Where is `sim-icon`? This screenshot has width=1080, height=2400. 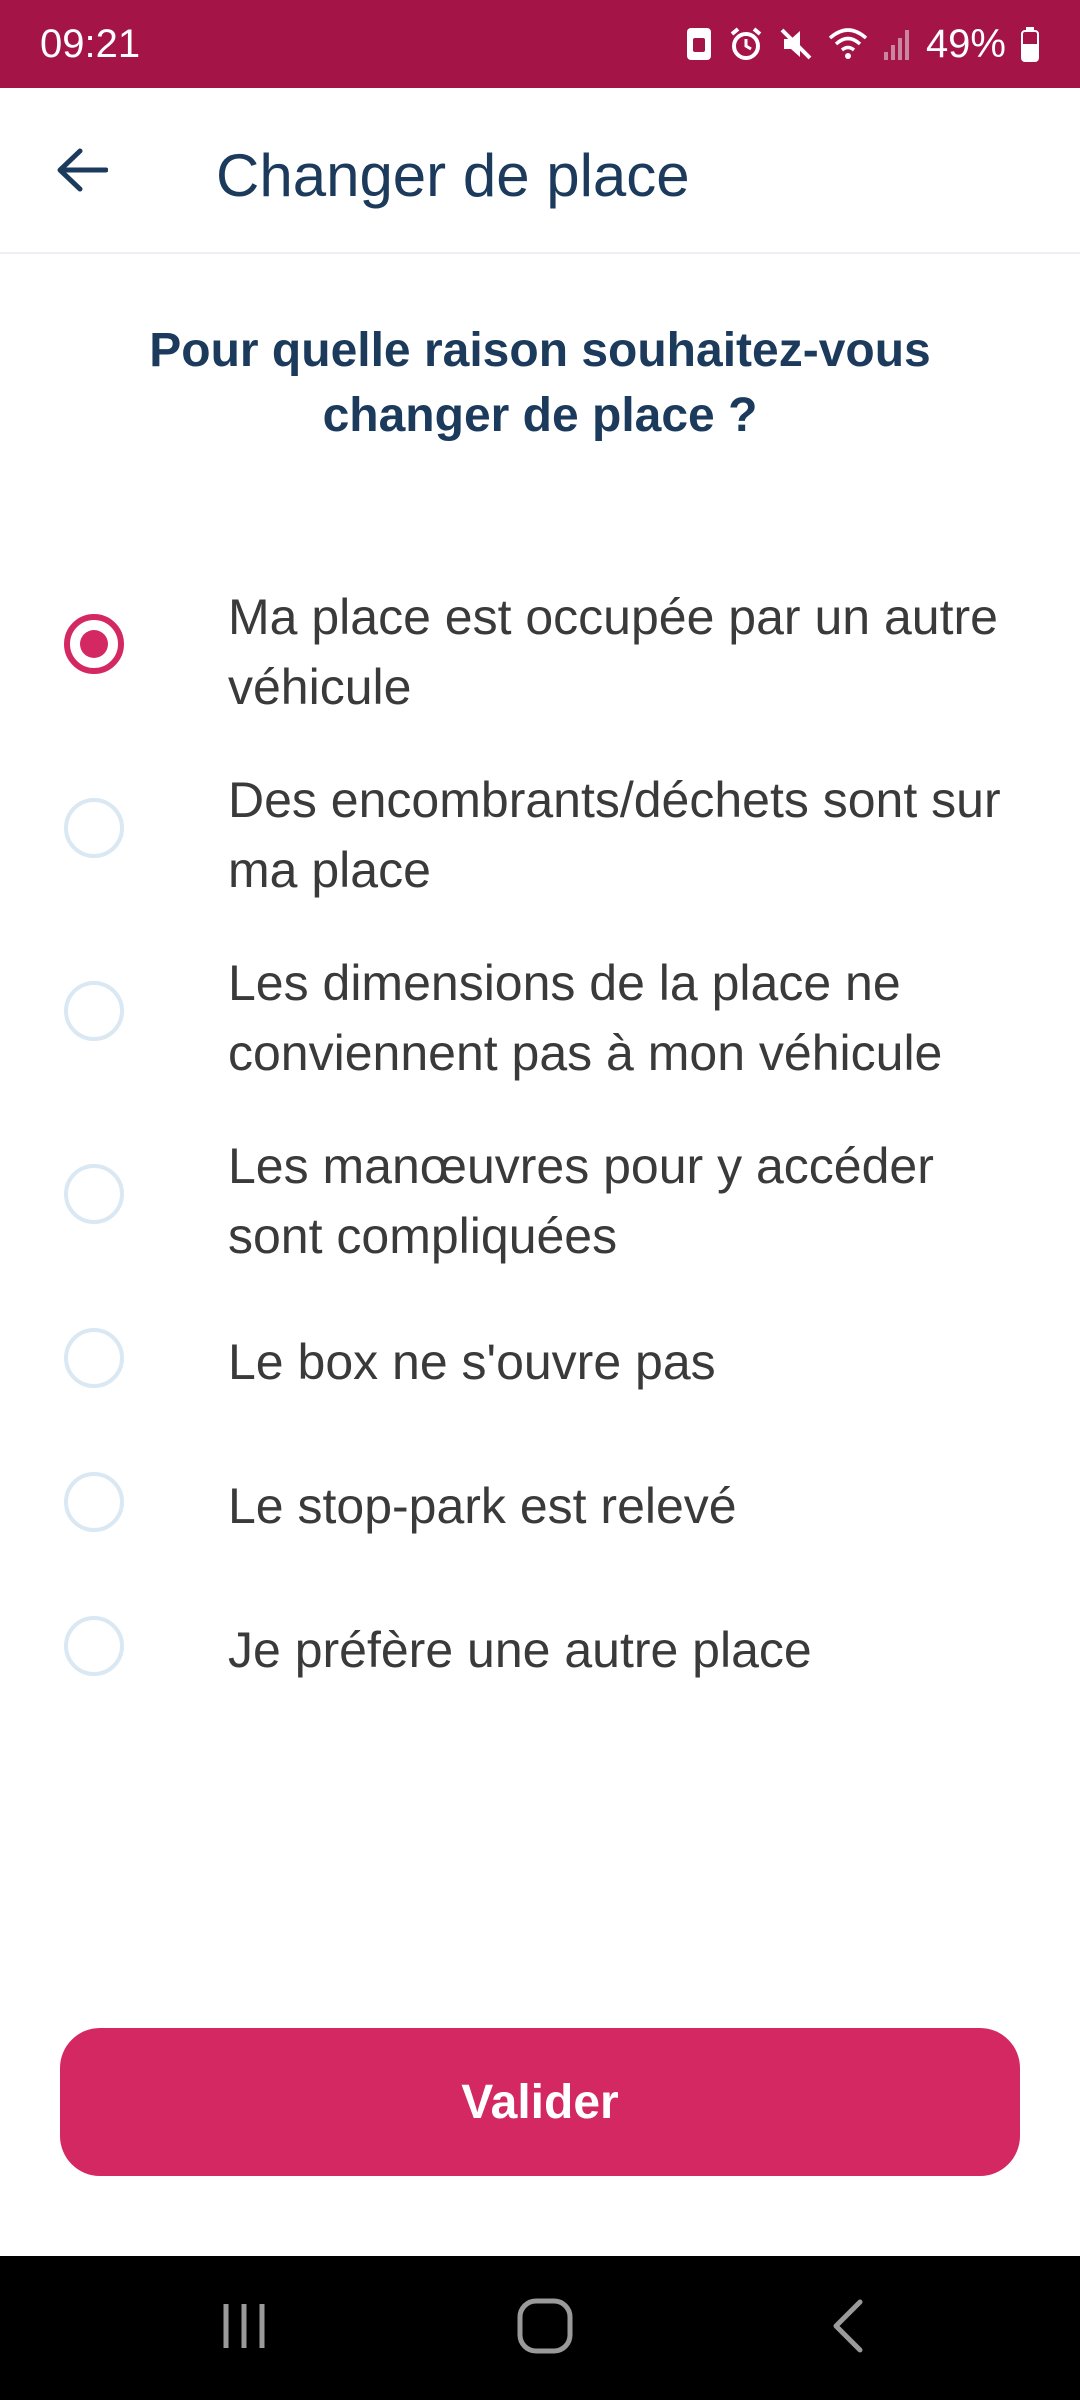
sim-icon is located at coordinates (699, 44).